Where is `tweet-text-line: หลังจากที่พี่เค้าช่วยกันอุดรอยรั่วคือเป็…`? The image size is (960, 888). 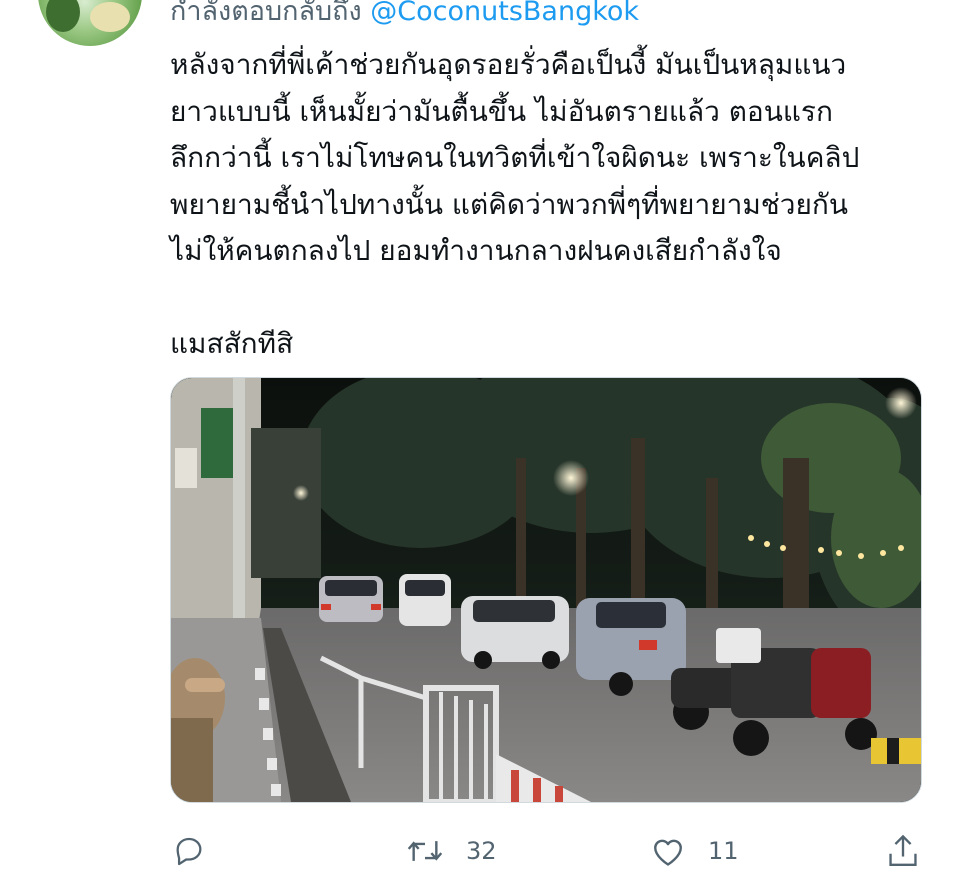
tweet-text-line: หลังจากที่พี่เค้าช่วยกันอุดรอยรั่วคือเป็… is located at coordinates (508, 64).